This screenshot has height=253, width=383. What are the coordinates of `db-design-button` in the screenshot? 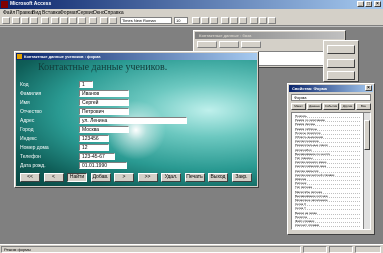 It's located at (229, 44).